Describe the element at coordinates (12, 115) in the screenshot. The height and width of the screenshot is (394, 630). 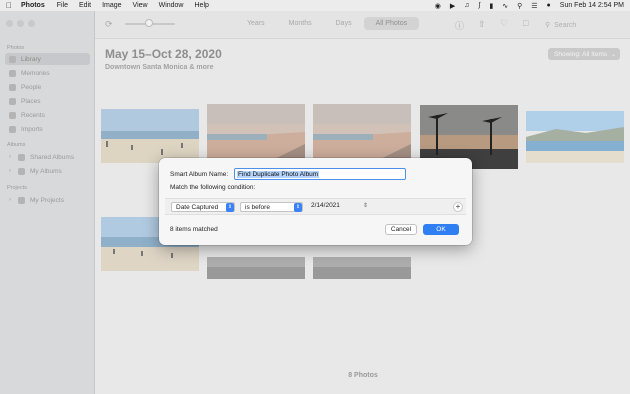
I see `recents-icon` at that location.